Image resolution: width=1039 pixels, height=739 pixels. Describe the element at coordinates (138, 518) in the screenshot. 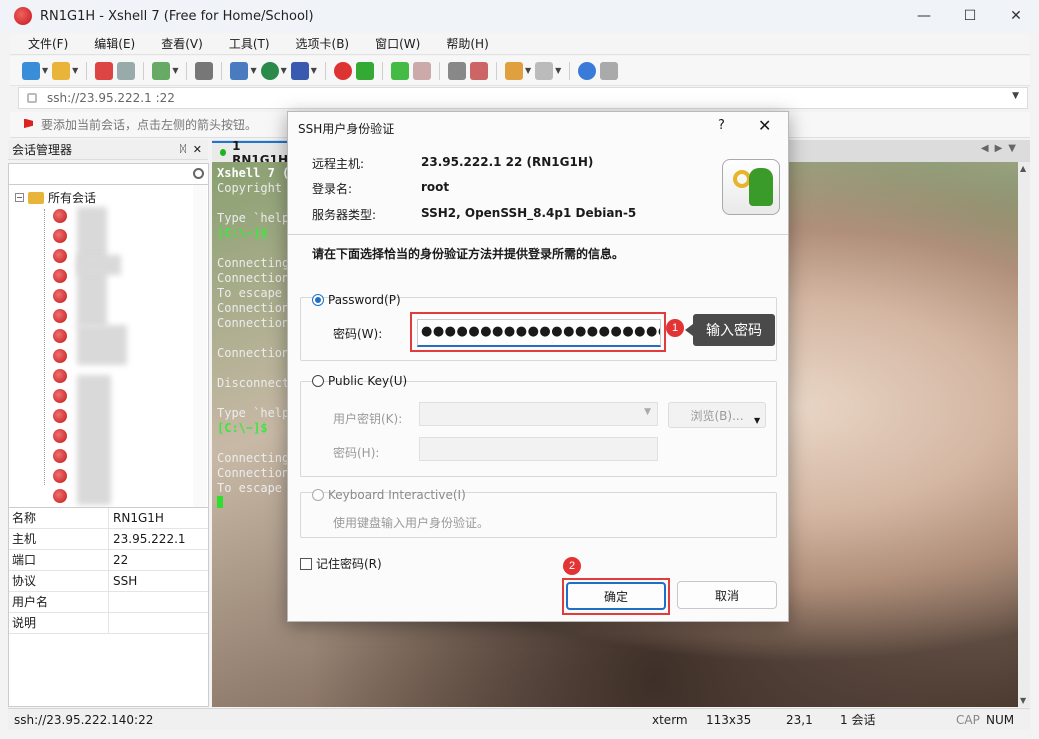

I see `property-value: RN1G1H` at that location.